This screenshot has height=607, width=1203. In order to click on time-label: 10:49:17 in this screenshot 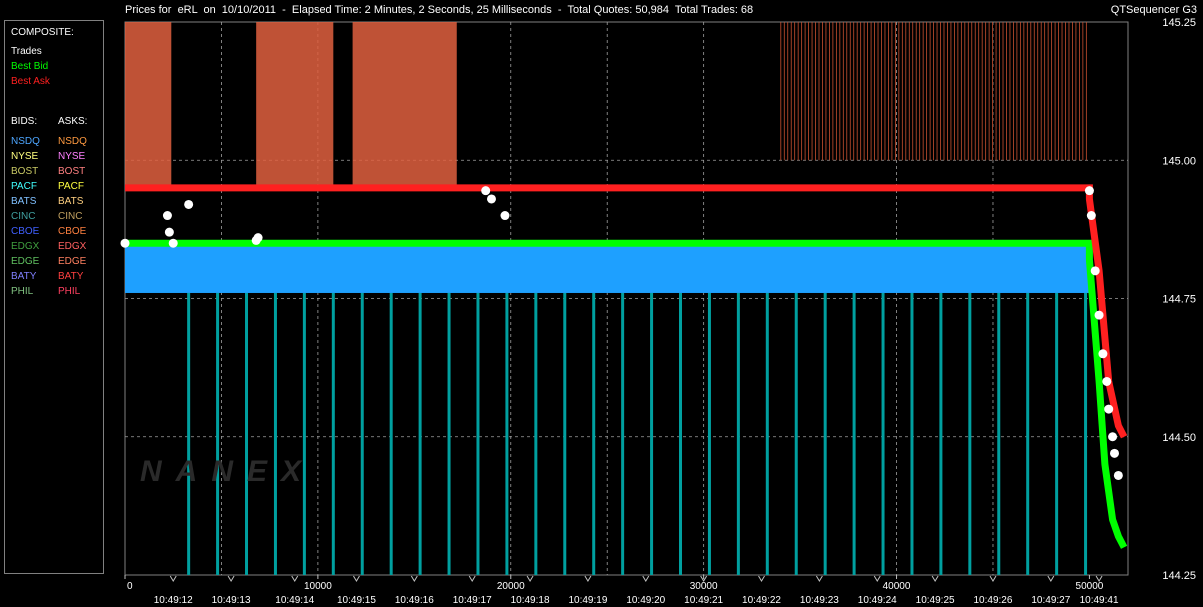, I will do `click(472, 600)`.